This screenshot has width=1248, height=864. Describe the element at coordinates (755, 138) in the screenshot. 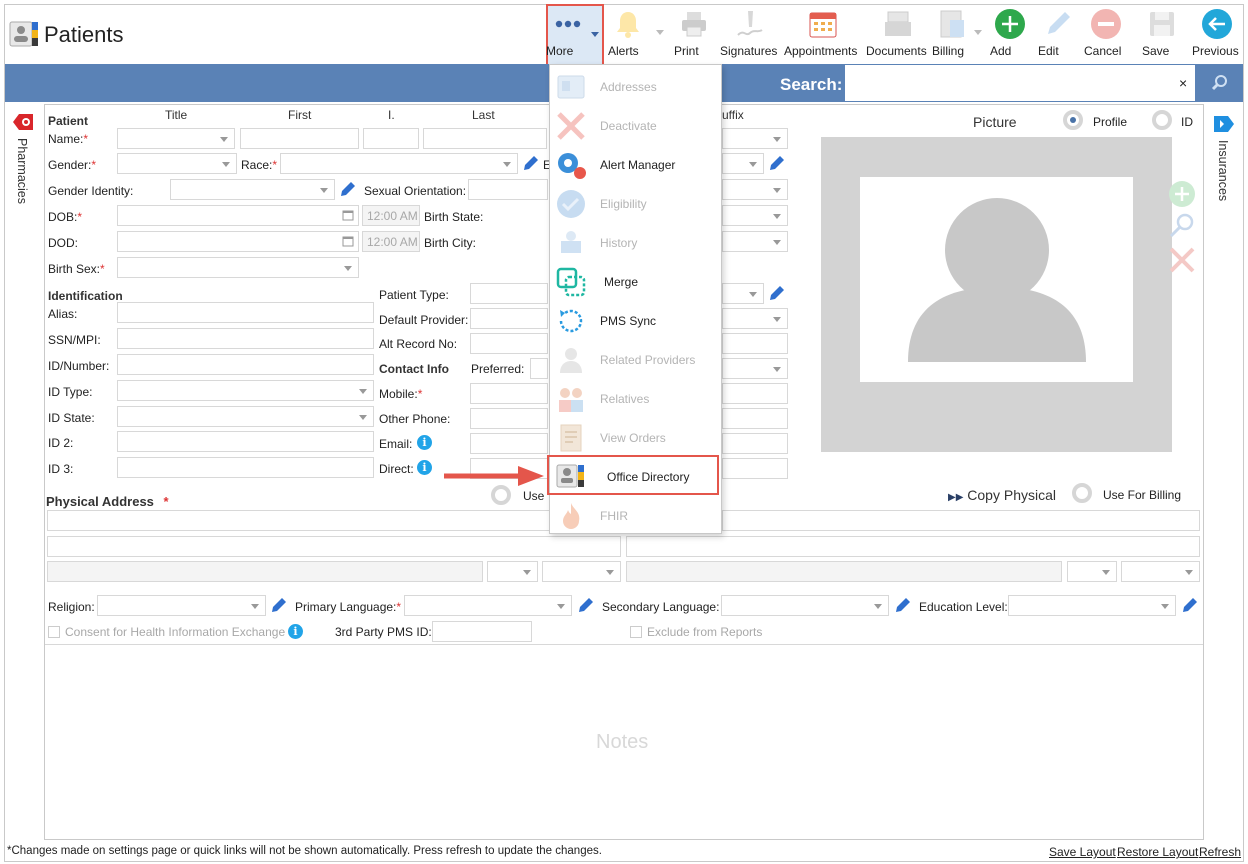

I see `suffix-select` at that location.